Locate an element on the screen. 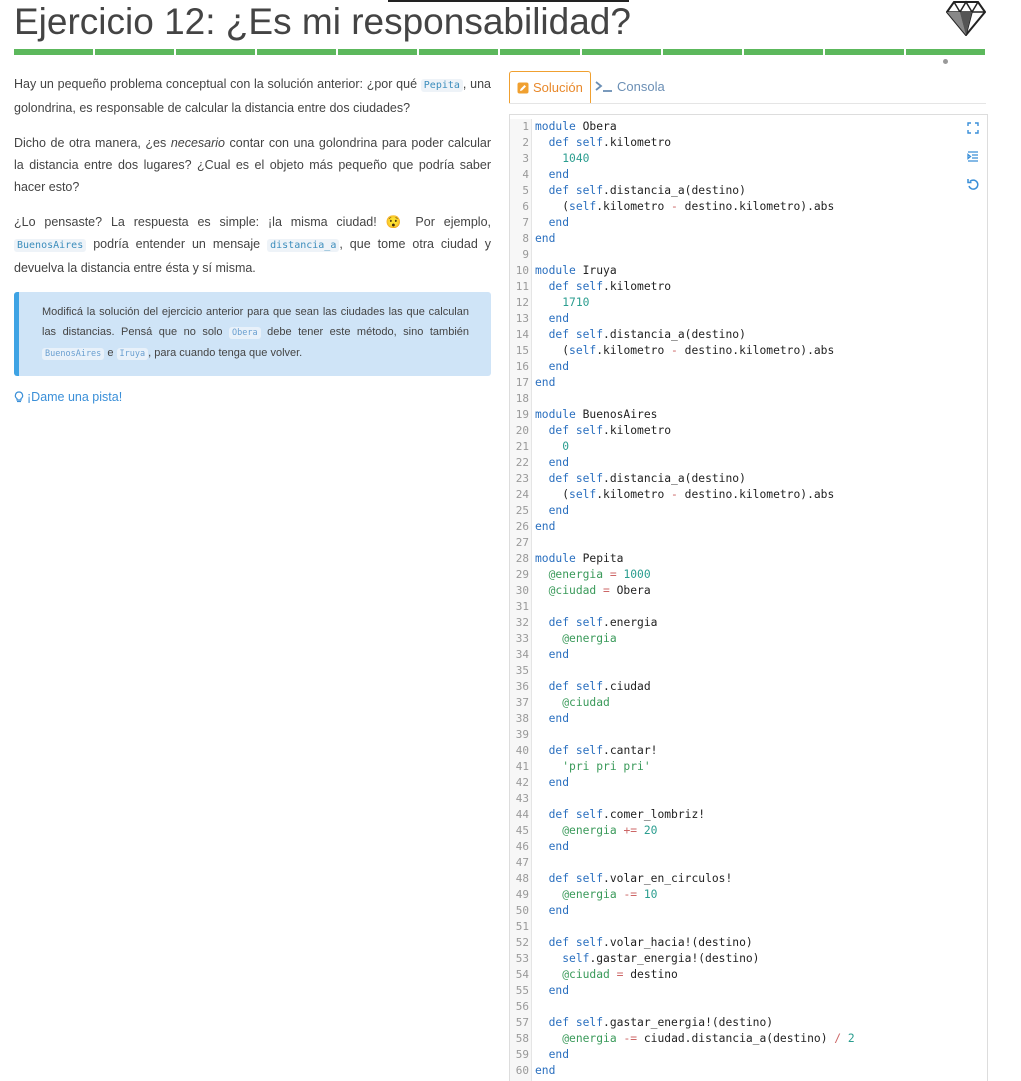 This screenshot has height=1081, width=1021. code-line: def self.ciudad is located at coordinates (695, 687).